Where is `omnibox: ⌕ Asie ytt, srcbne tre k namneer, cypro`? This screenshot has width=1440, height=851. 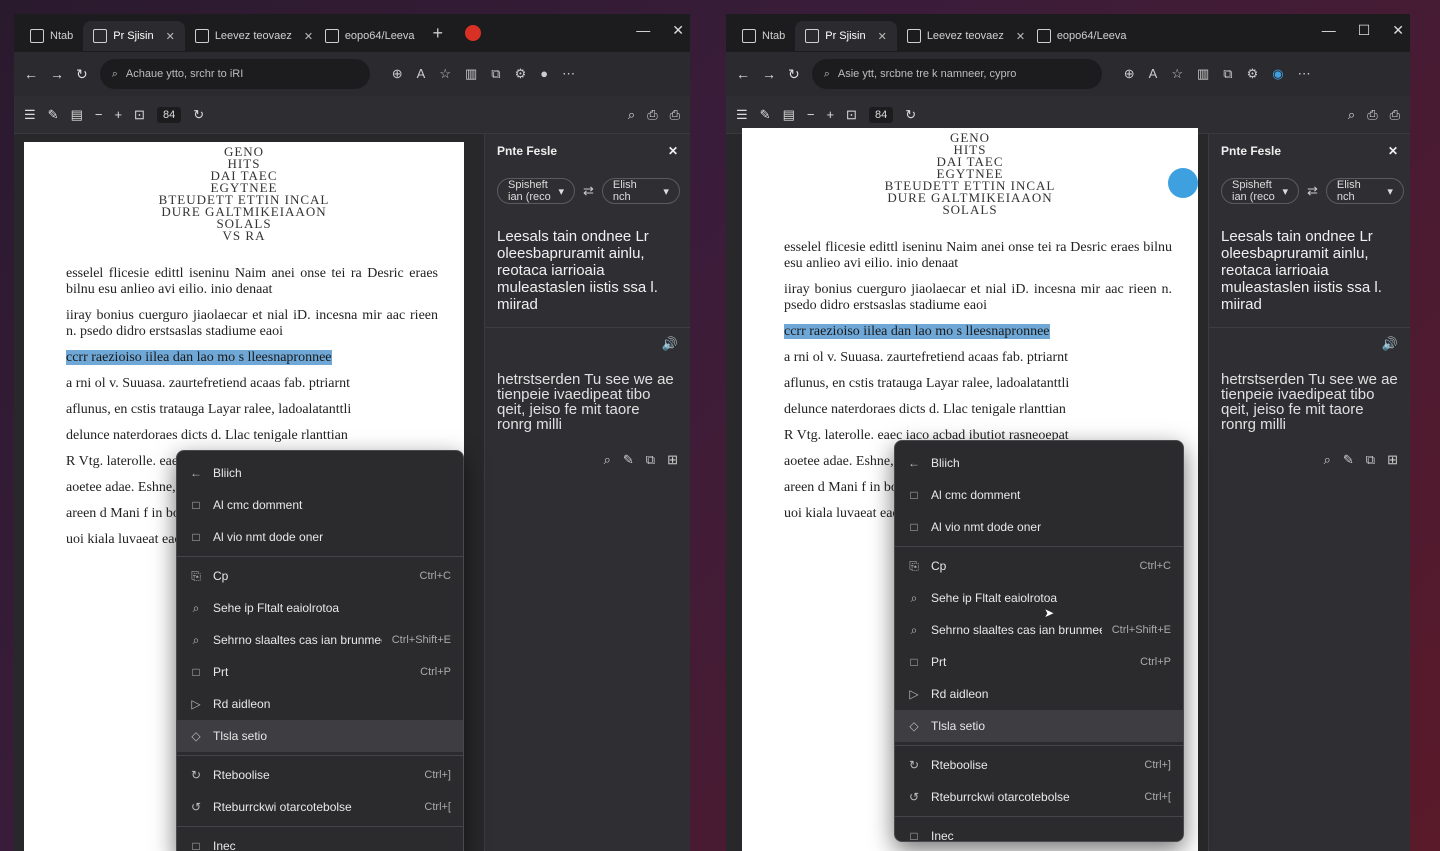
omnibox: ⌕ Asie ytt, srcbne tre k namneer, cypro is located at coordinates (956, 74).